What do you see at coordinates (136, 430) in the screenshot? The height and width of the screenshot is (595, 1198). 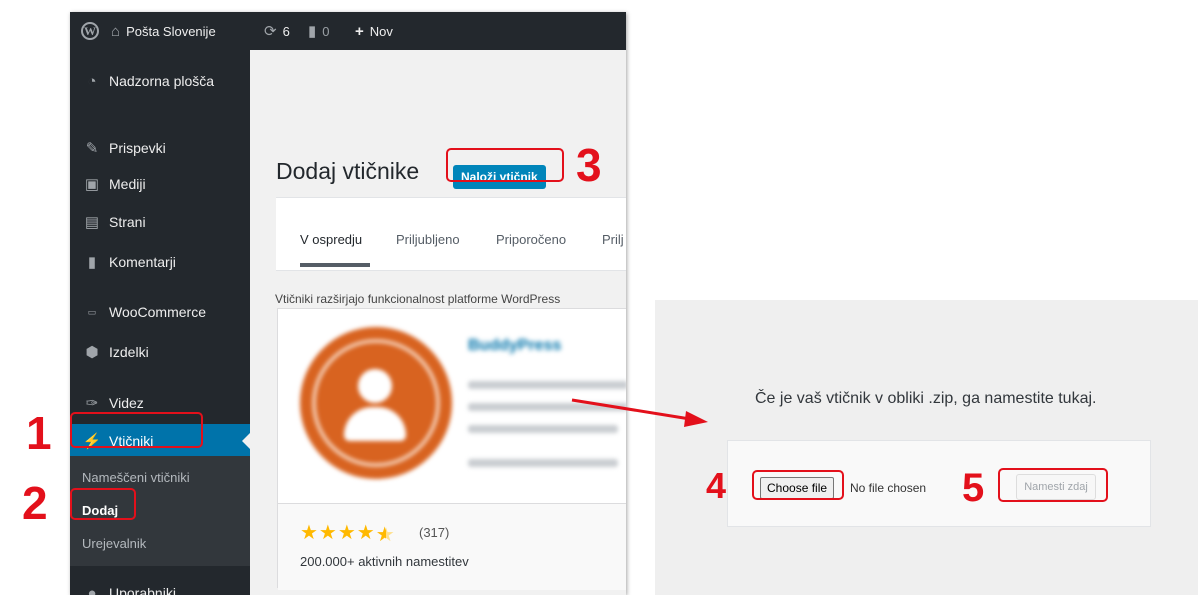 I see `highlight-plugins-menu` at bounding box center [136, 430].